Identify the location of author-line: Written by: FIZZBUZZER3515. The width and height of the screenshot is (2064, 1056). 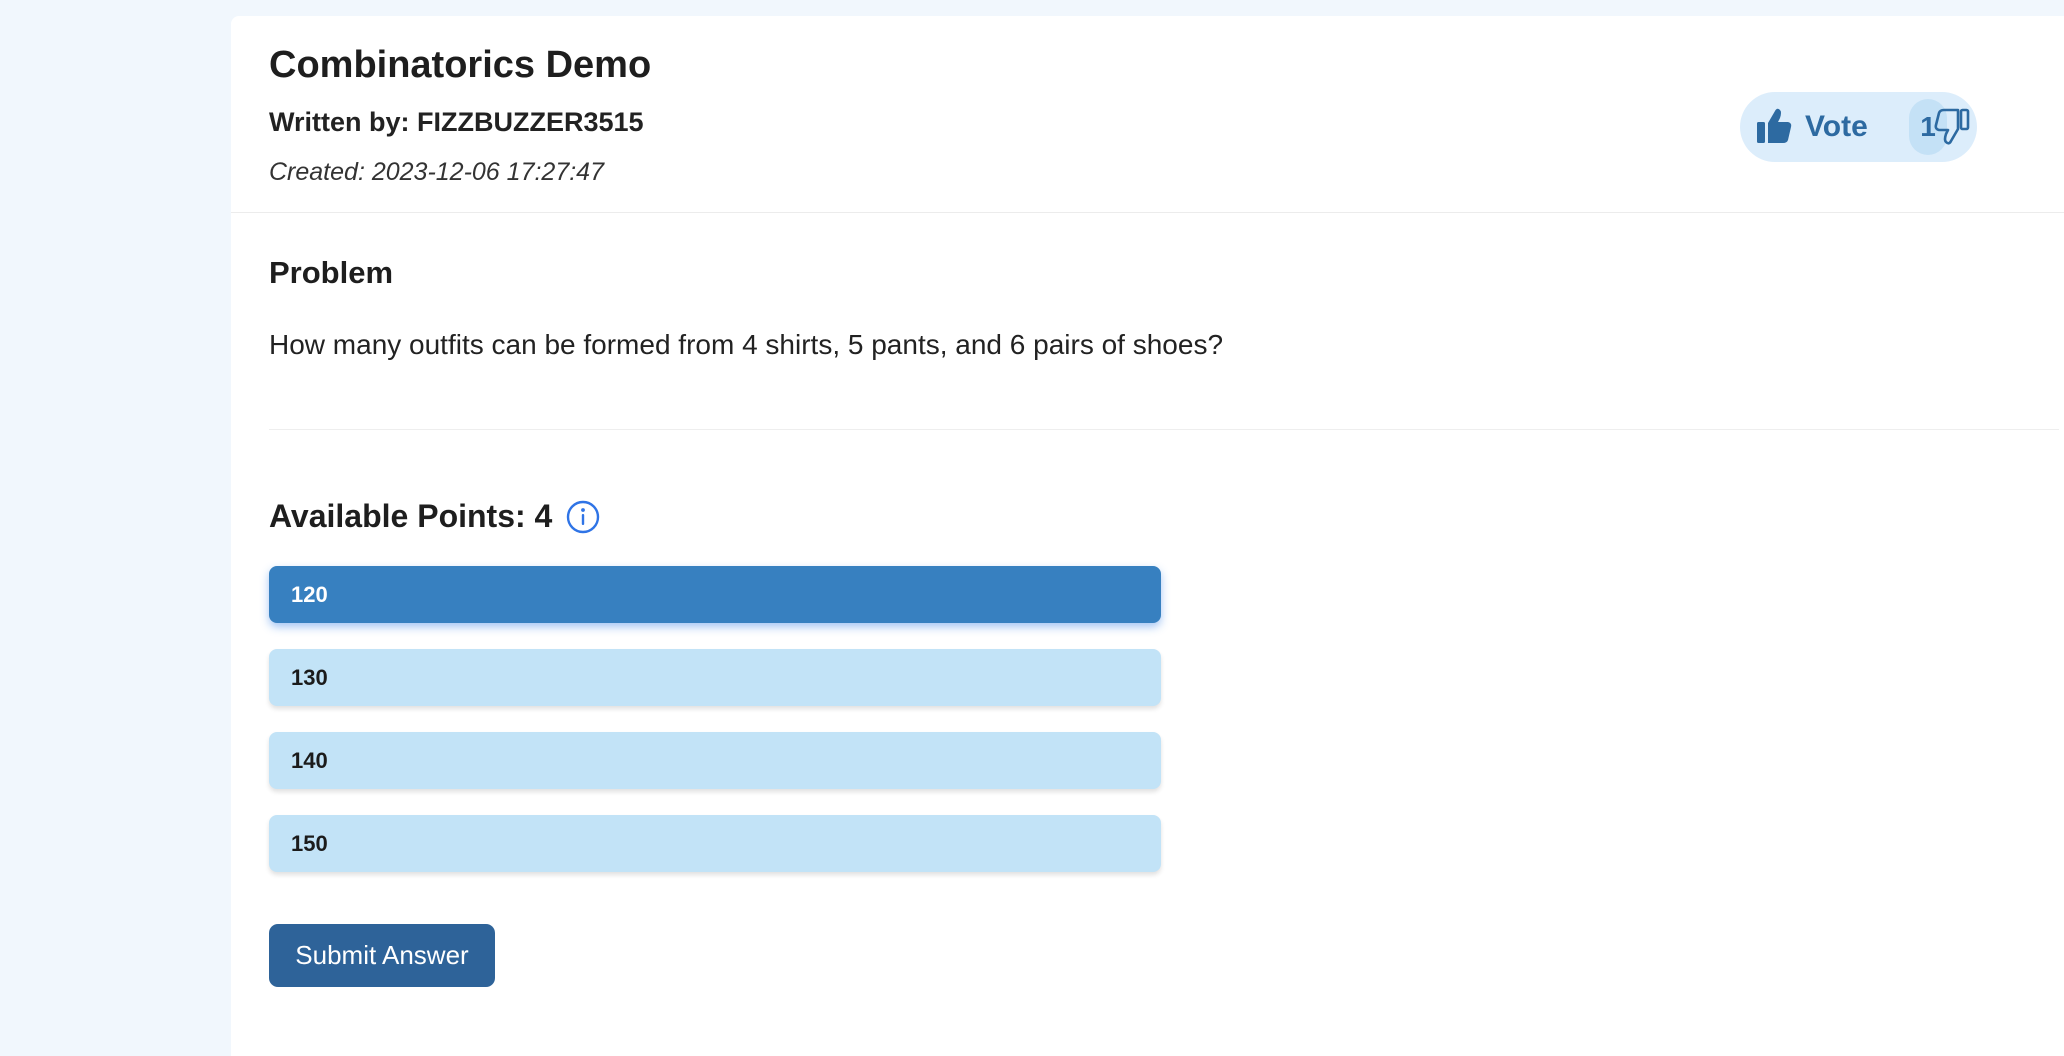
(456, 122).